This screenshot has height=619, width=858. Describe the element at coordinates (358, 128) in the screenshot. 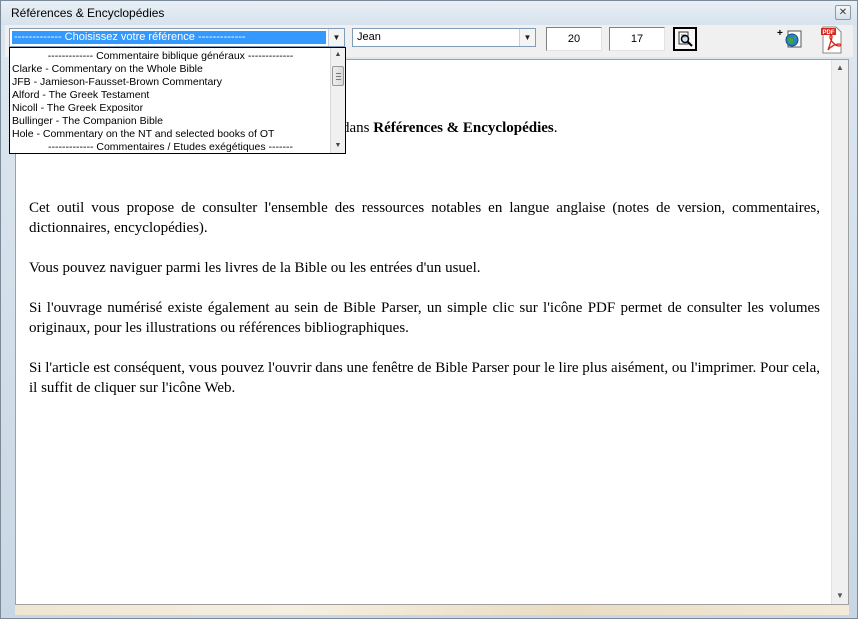

I see `welcome-text: dans` at that location.